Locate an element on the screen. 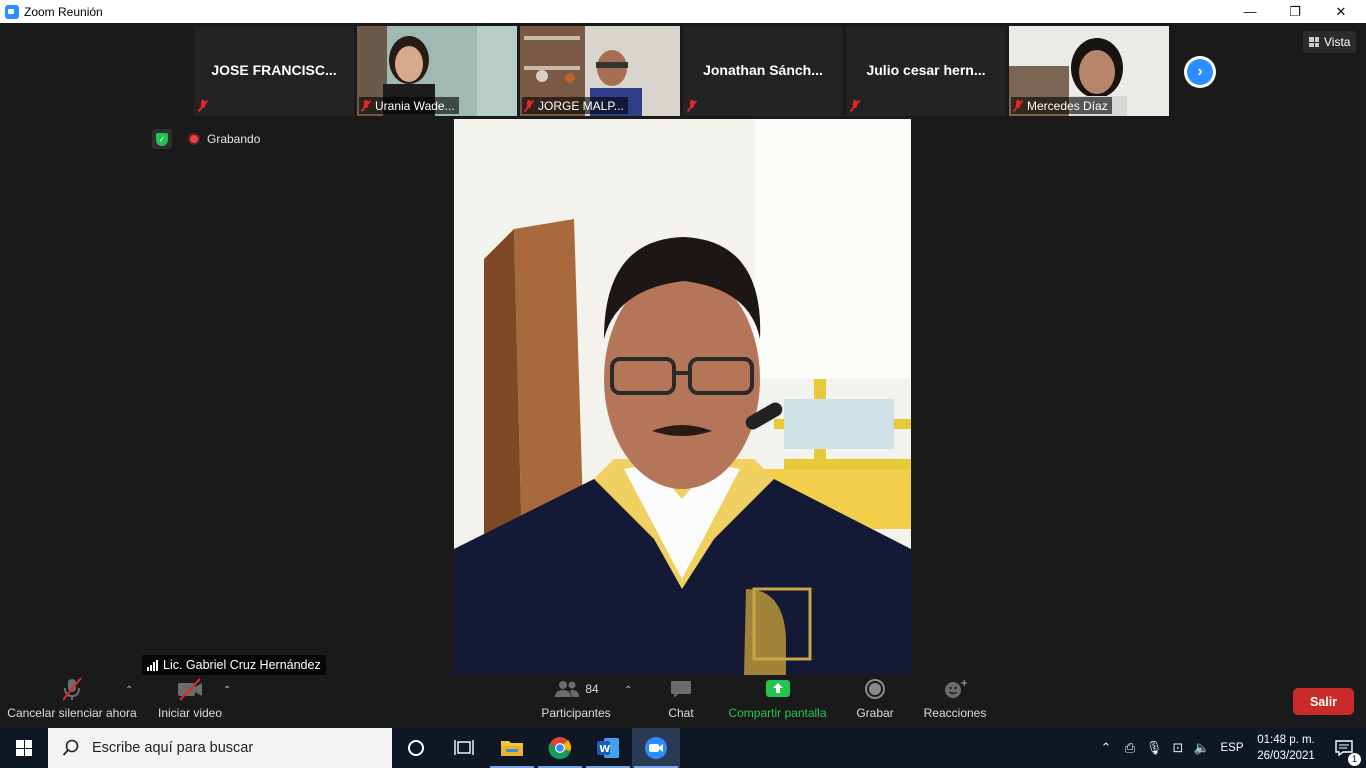 The width and height of the screenshot is (1366, 768). share-screen-icon is located at coordinates (777, 688).